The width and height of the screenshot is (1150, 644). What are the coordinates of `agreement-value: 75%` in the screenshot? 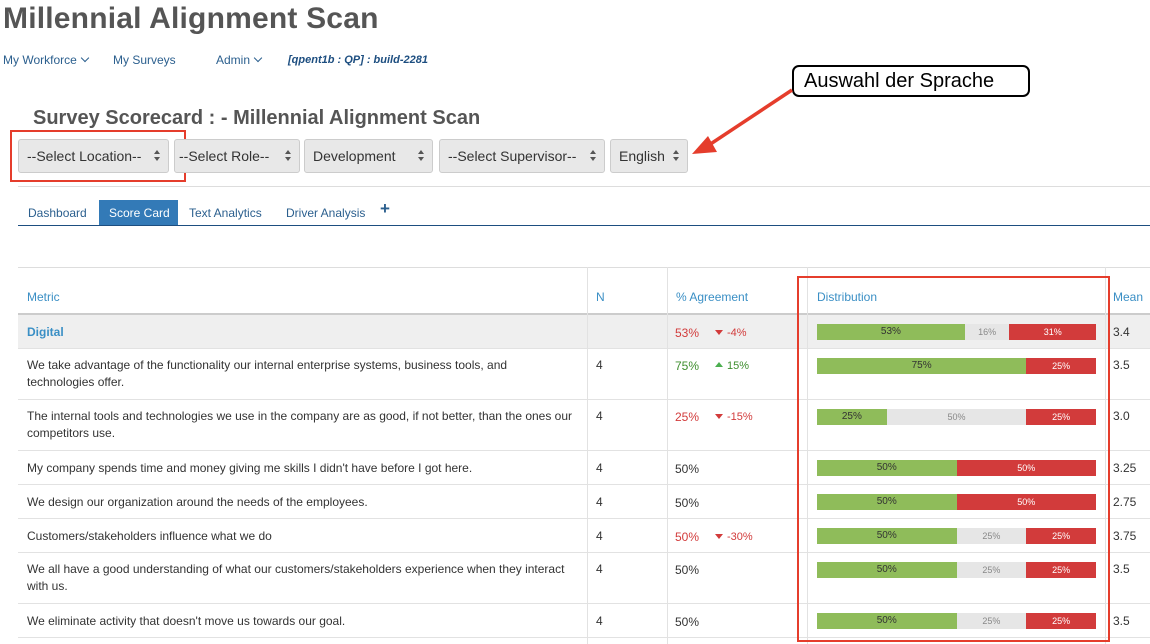 It's located at (687, 366).